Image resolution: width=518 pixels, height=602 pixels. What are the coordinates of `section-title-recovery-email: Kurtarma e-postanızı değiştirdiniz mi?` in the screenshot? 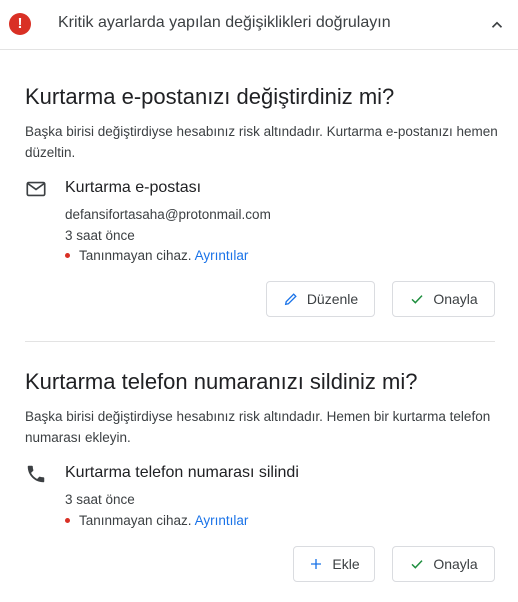 It's located at (210, 96).